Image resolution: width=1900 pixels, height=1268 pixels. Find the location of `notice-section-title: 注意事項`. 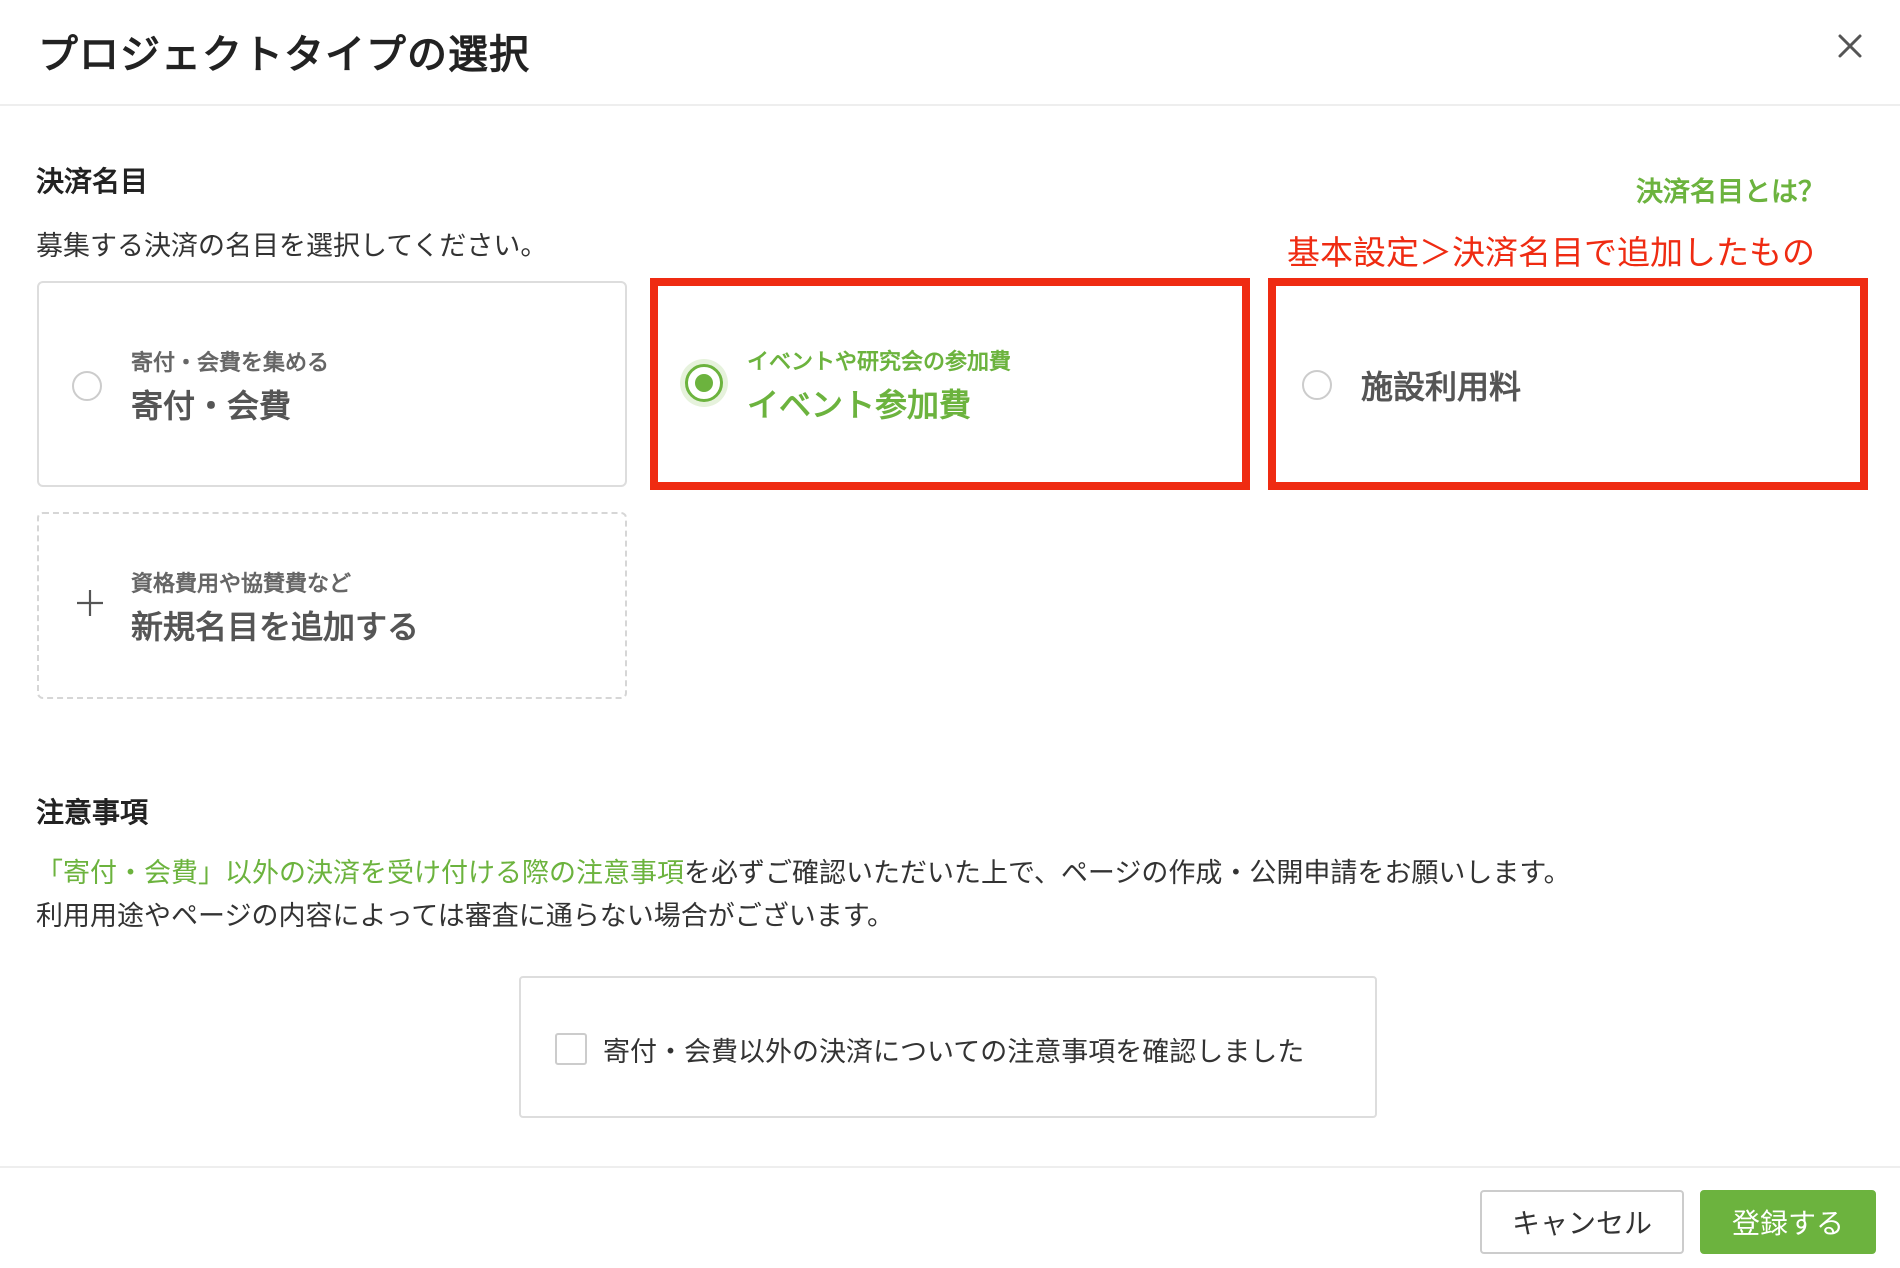

notice-section-title: 注意事項 is located at coordinates (92, 812).